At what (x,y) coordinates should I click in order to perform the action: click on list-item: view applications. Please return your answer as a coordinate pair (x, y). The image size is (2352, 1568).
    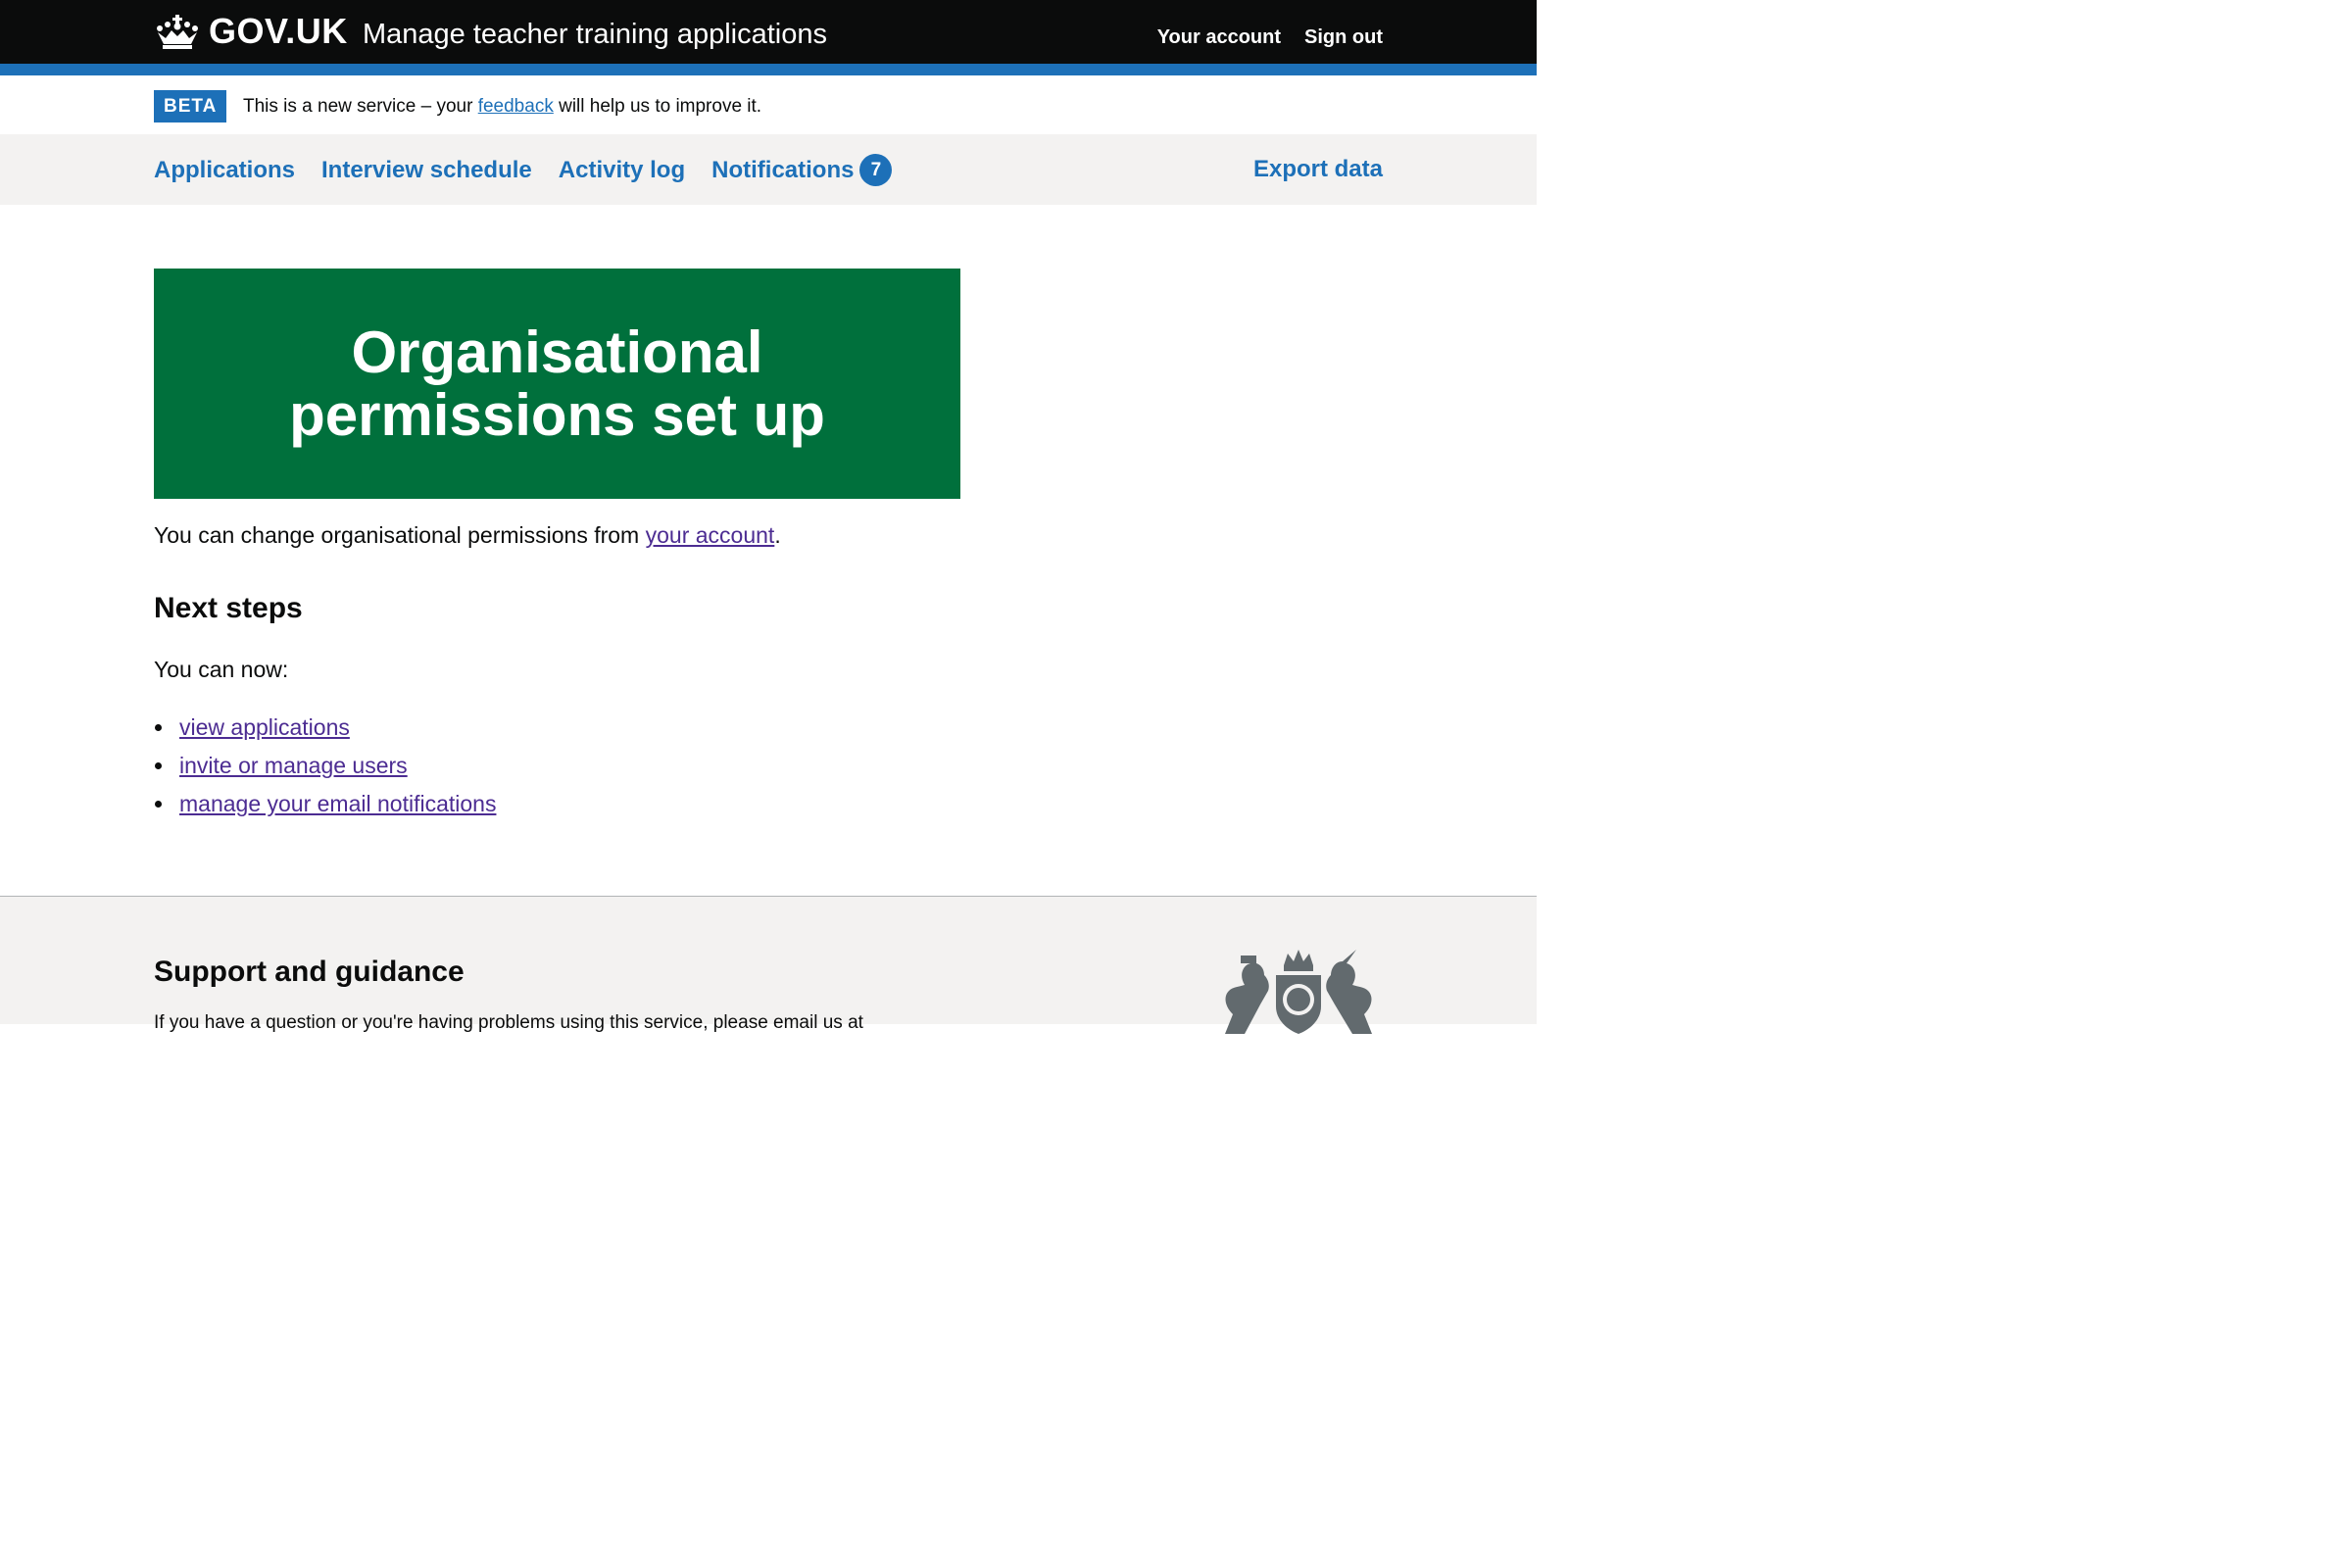
    Looking at the image, I should click on (325, 727).